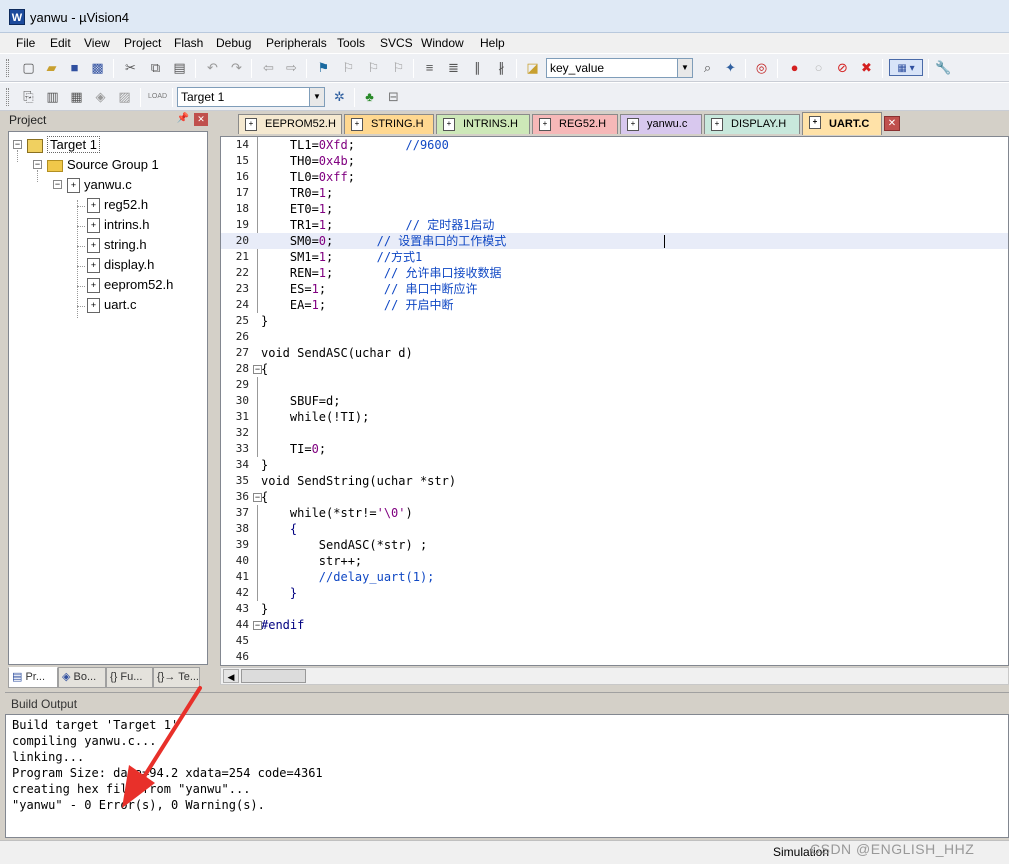  What do you see at coordinates (120, 265) in the screenshot?
I see `tree-item-file: + display.h` at bounding box center [120, 265].